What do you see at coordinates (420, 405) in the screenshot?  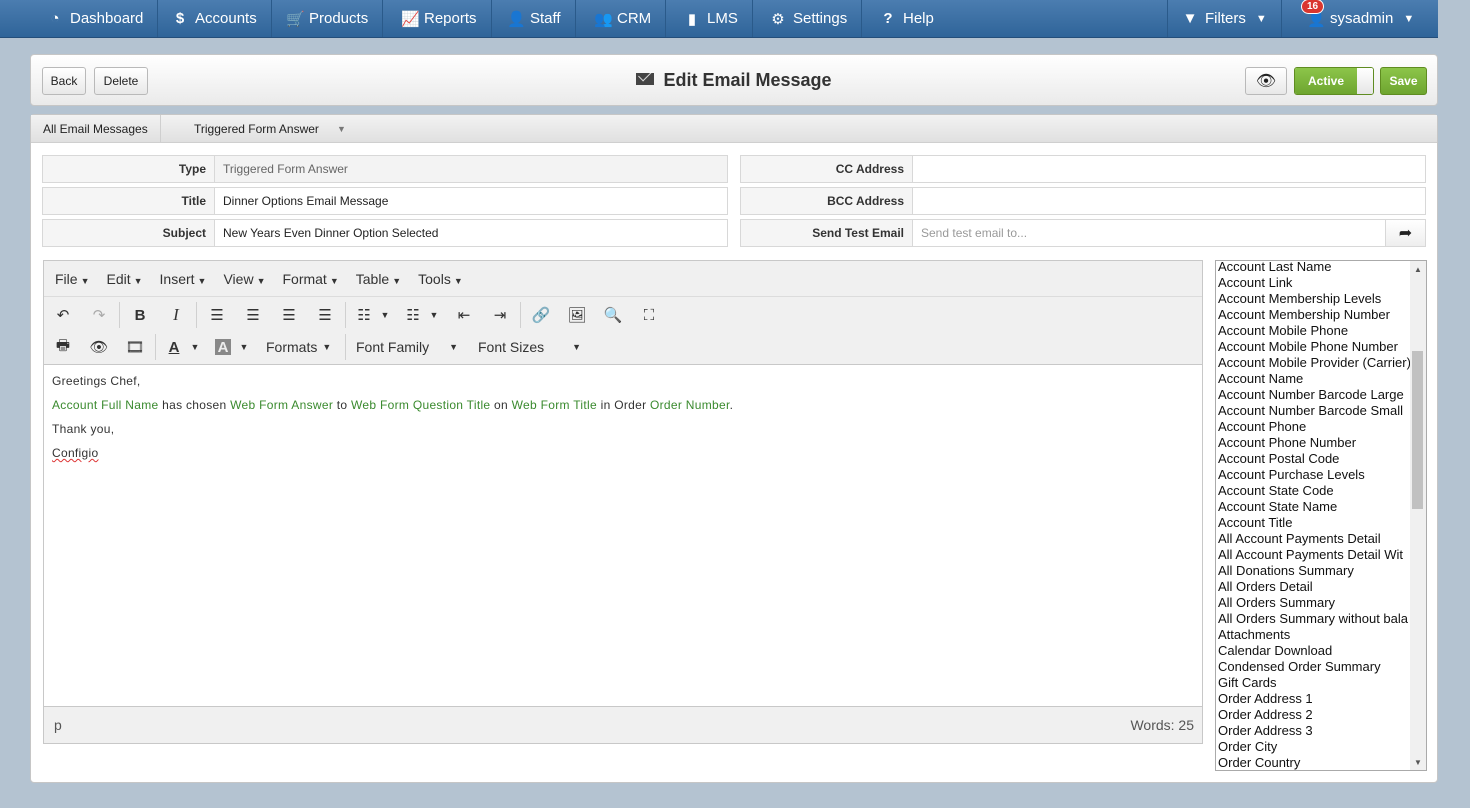 I see `merge-token: Web Form Question Title` at bounding box center [420, 405].